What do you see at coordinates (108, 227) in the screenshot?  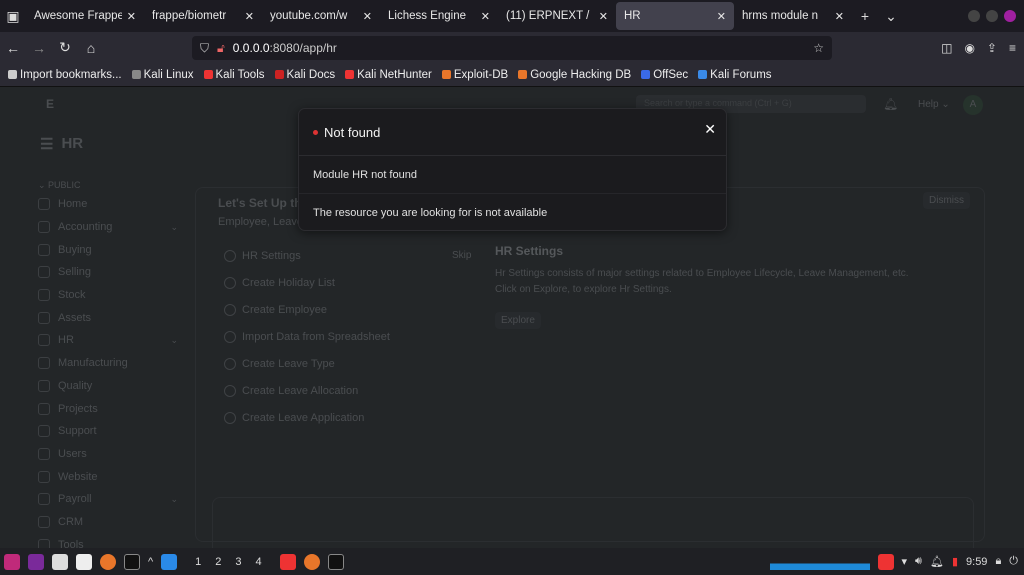 I see `sidebar-item: Accounting ⌄` at bounding box center [108, 227].